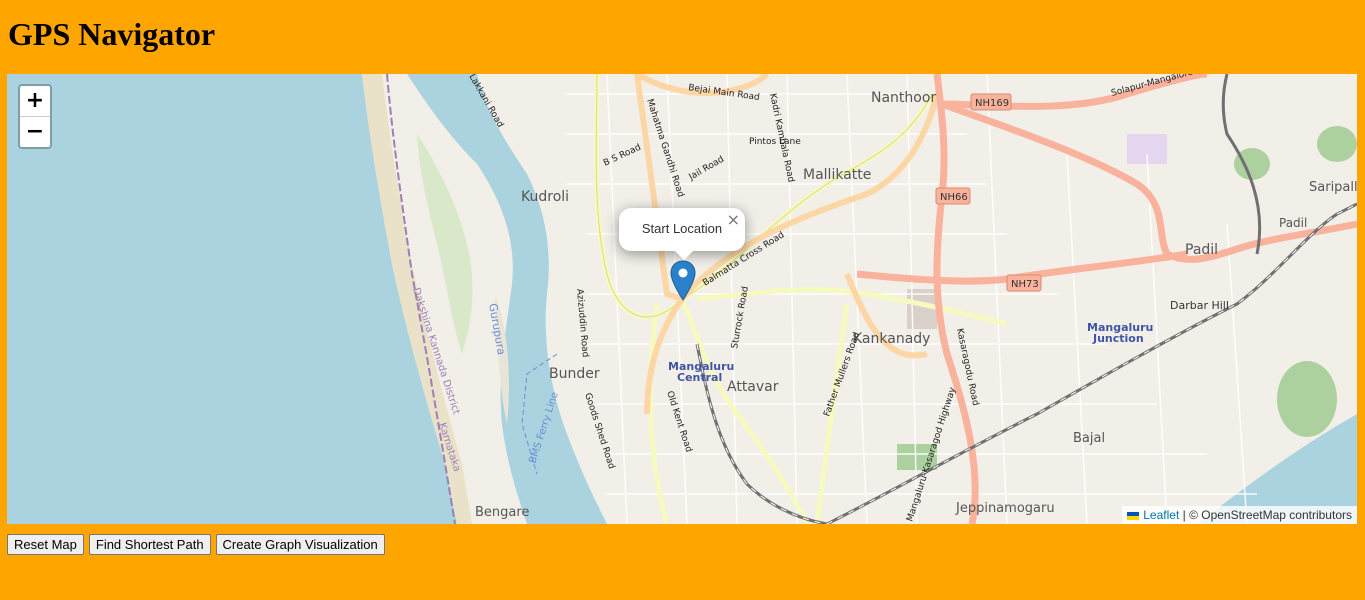 Image resolution: width=1365 pixels, height=600 pixels. What do you see at coordinates (545, 197) in the screenshot?
I see `label-kudroli: Kudroli` at bounding box center [545, 197].